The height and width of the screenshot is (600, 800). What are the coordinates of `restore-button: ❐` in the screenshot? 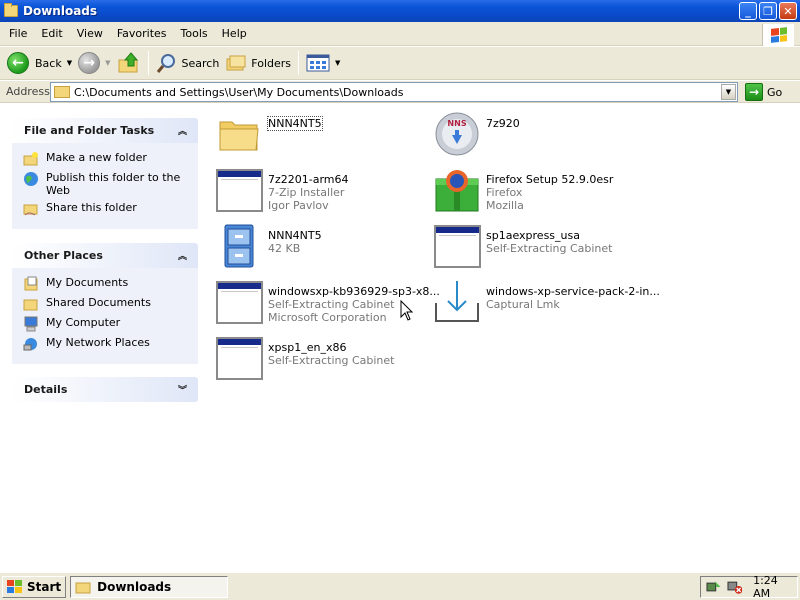 It's located at (768, 11).